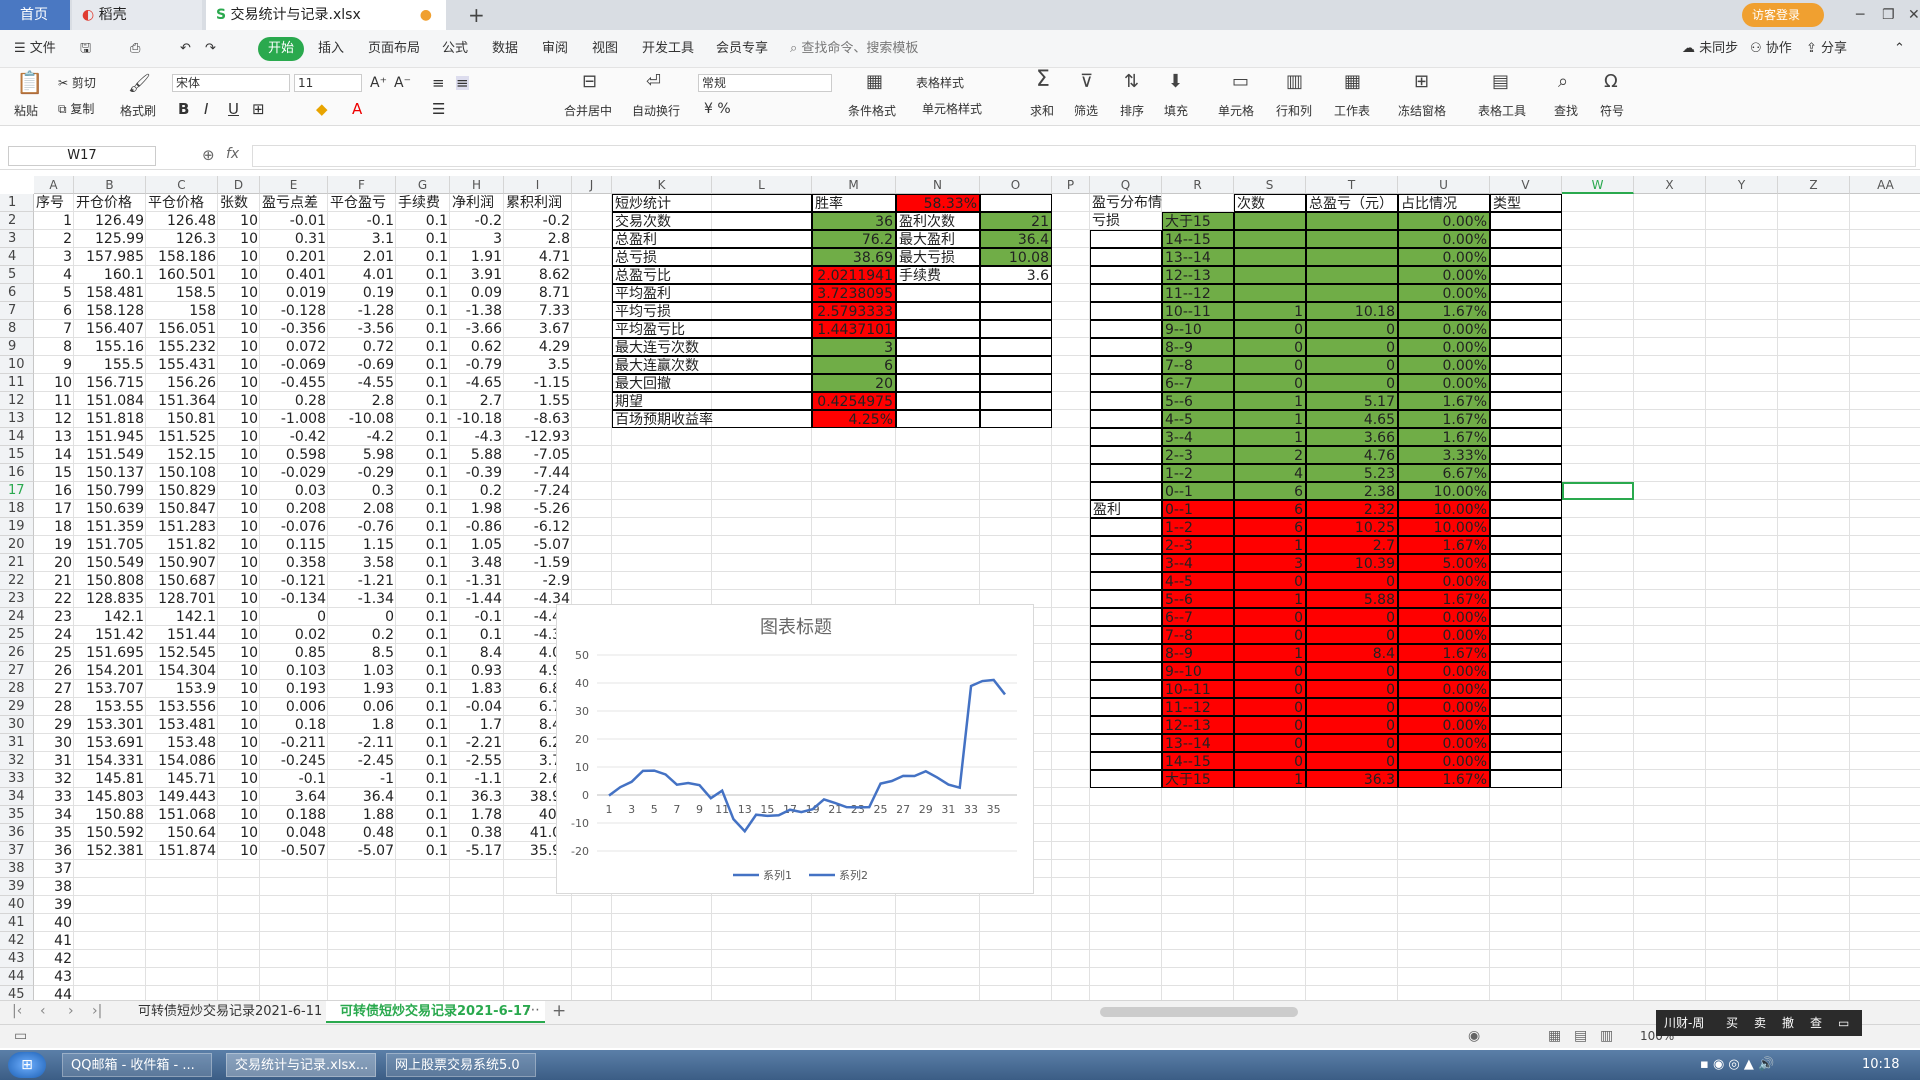 The image size is (1920, 1080). I want to click on dist-side-empty, so click(1126, 383).